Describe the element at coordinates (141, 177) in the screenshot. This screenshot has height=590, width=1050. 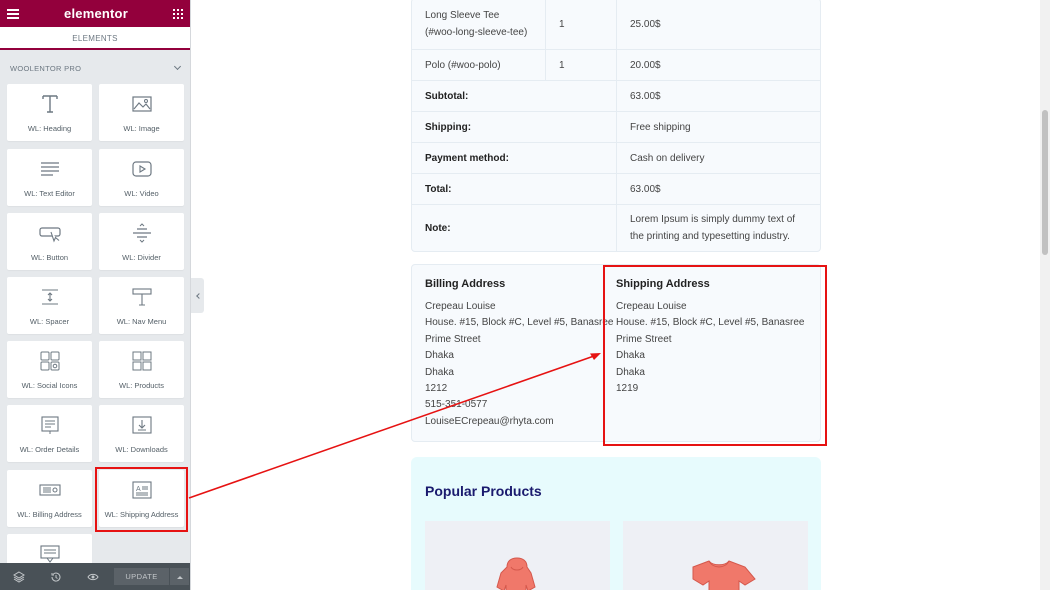
I see `widget-video: WL: Video` at that location.